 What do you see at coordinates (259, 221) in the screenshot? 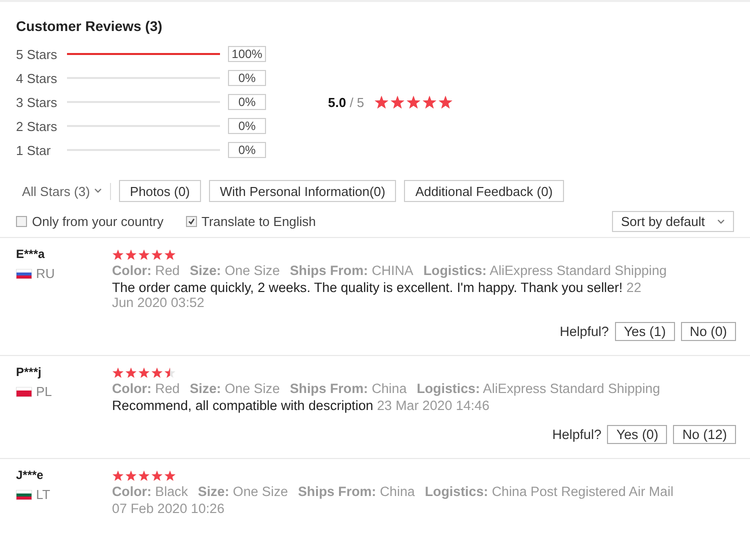
I see `checkbox-label: Translate to English` at bounding box center [259, 221].